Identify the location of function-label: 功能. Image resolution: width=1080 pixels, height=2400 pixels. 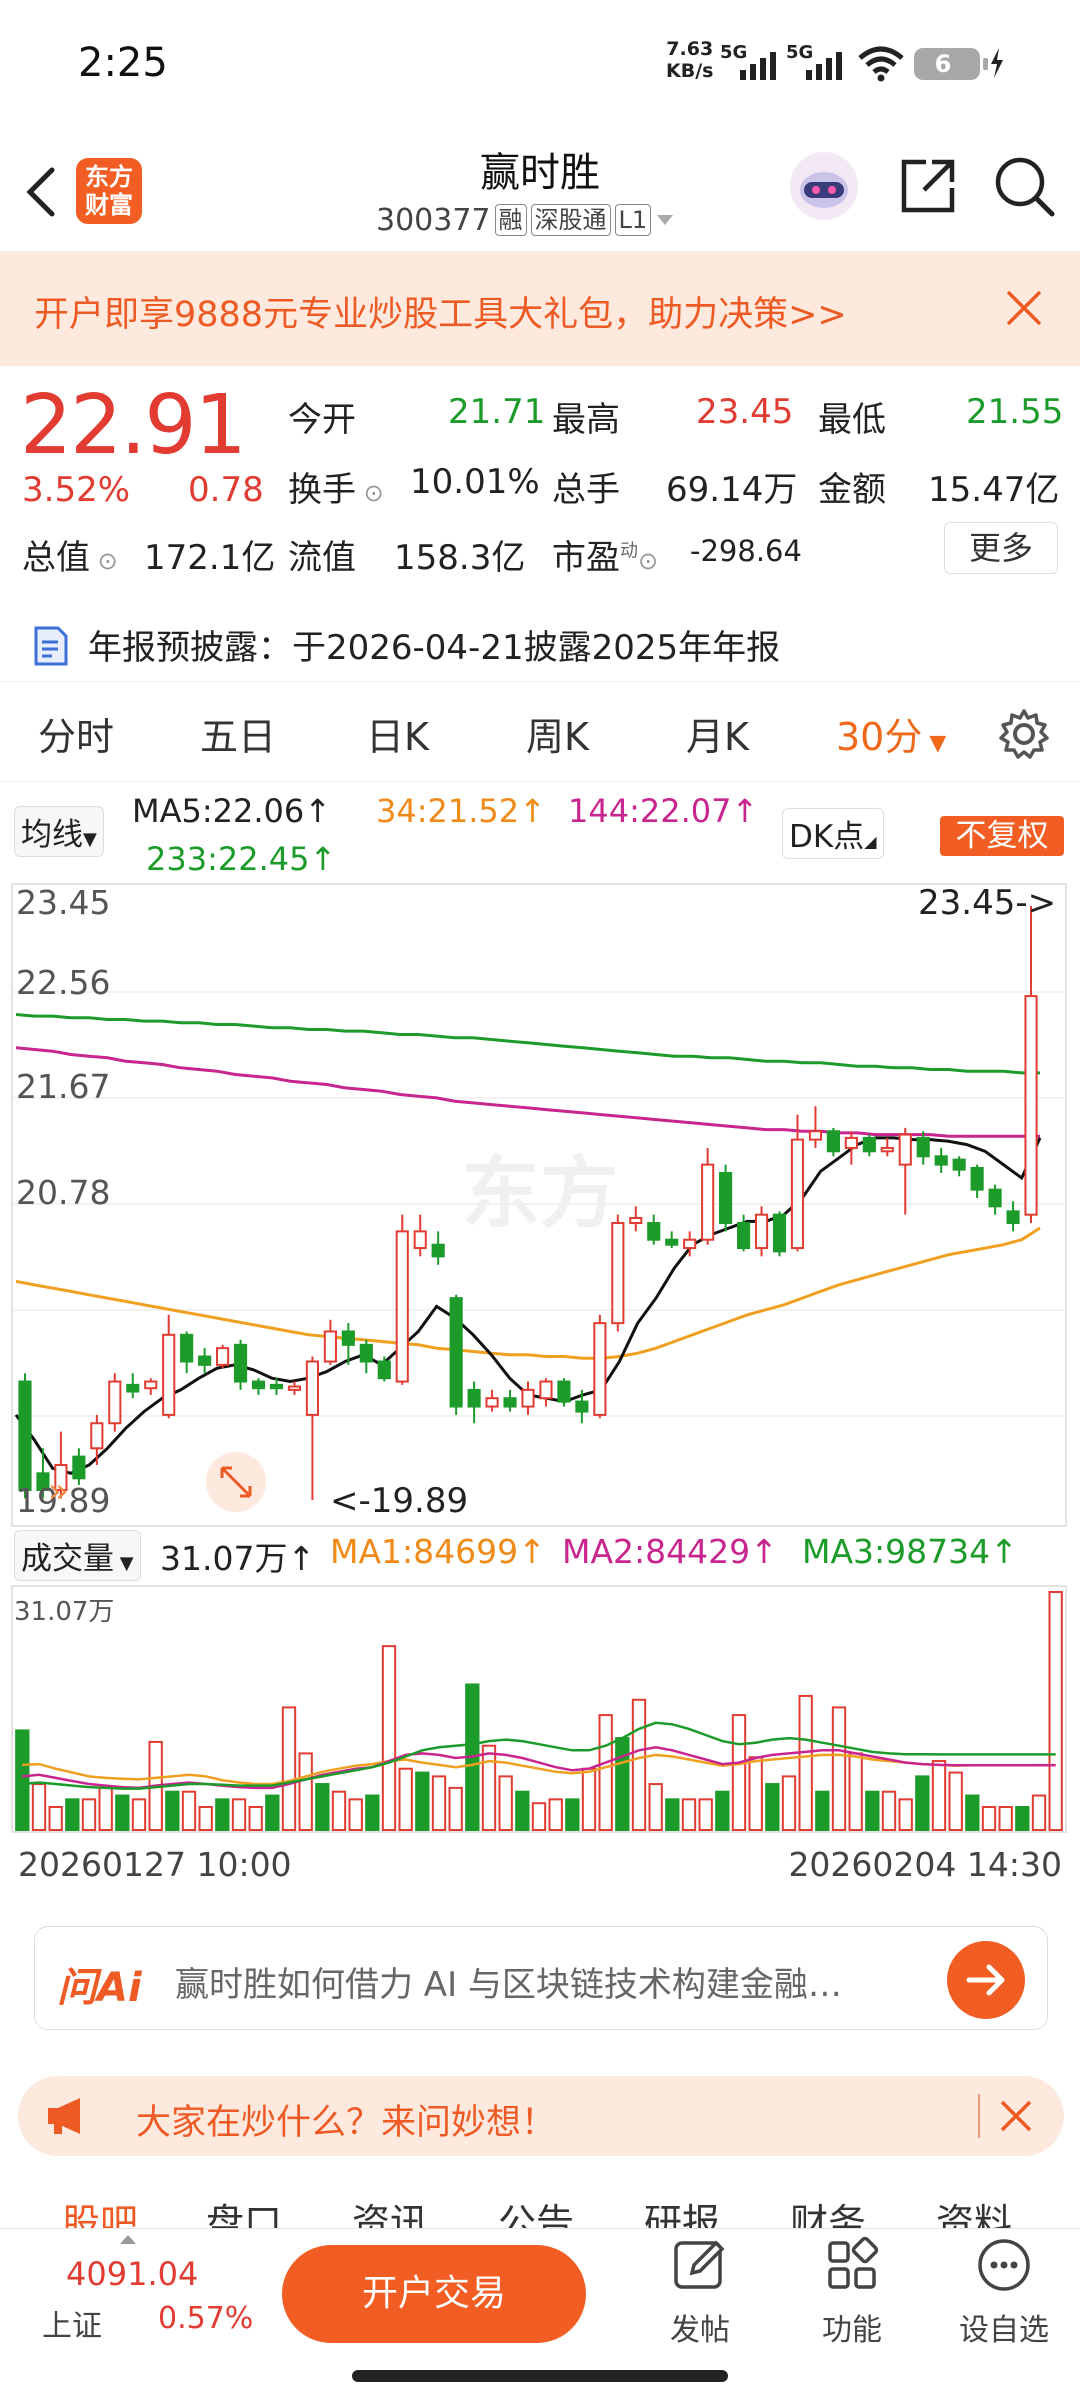
(852, 2330).